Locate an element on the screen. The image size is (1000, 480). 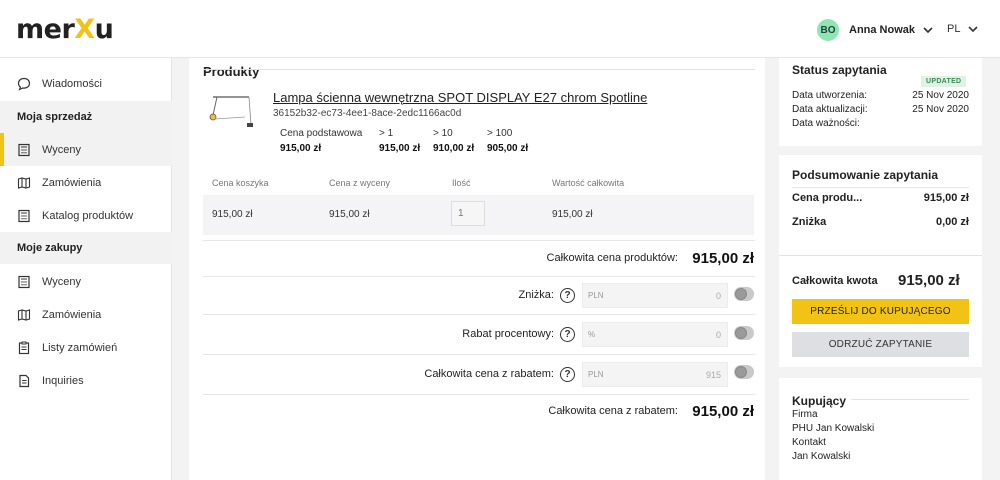
total-value-cell: 915,00 zł is located at coordinates (572, 214).